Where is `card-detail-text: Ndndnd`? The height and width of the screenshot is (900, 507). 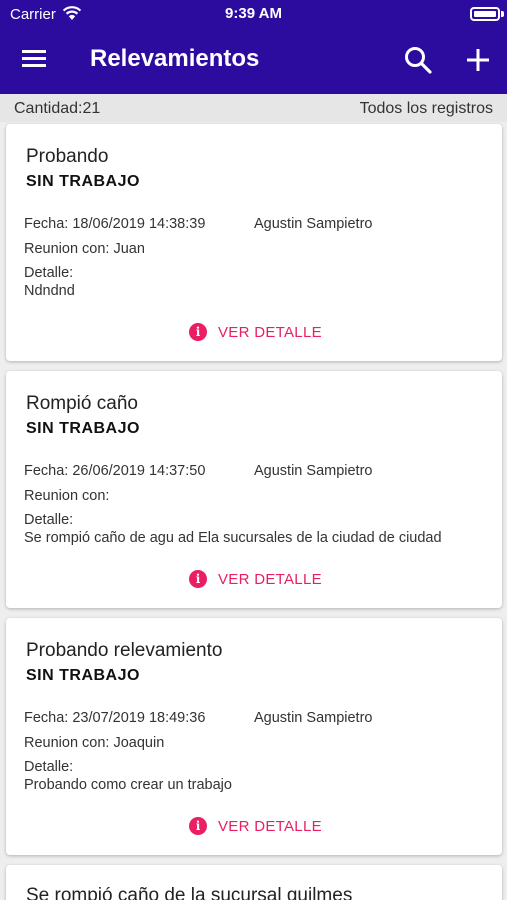 card-detail-text: Ndndnd is located at coordinates (49, 291).